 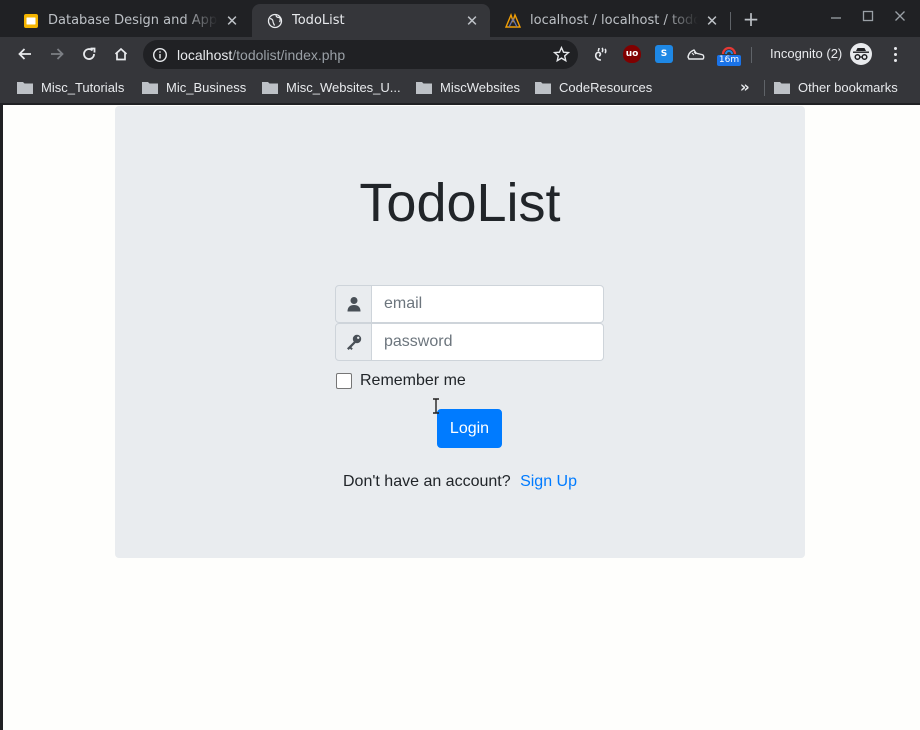 I want to click on home-icon, so click(x=121, y=54).